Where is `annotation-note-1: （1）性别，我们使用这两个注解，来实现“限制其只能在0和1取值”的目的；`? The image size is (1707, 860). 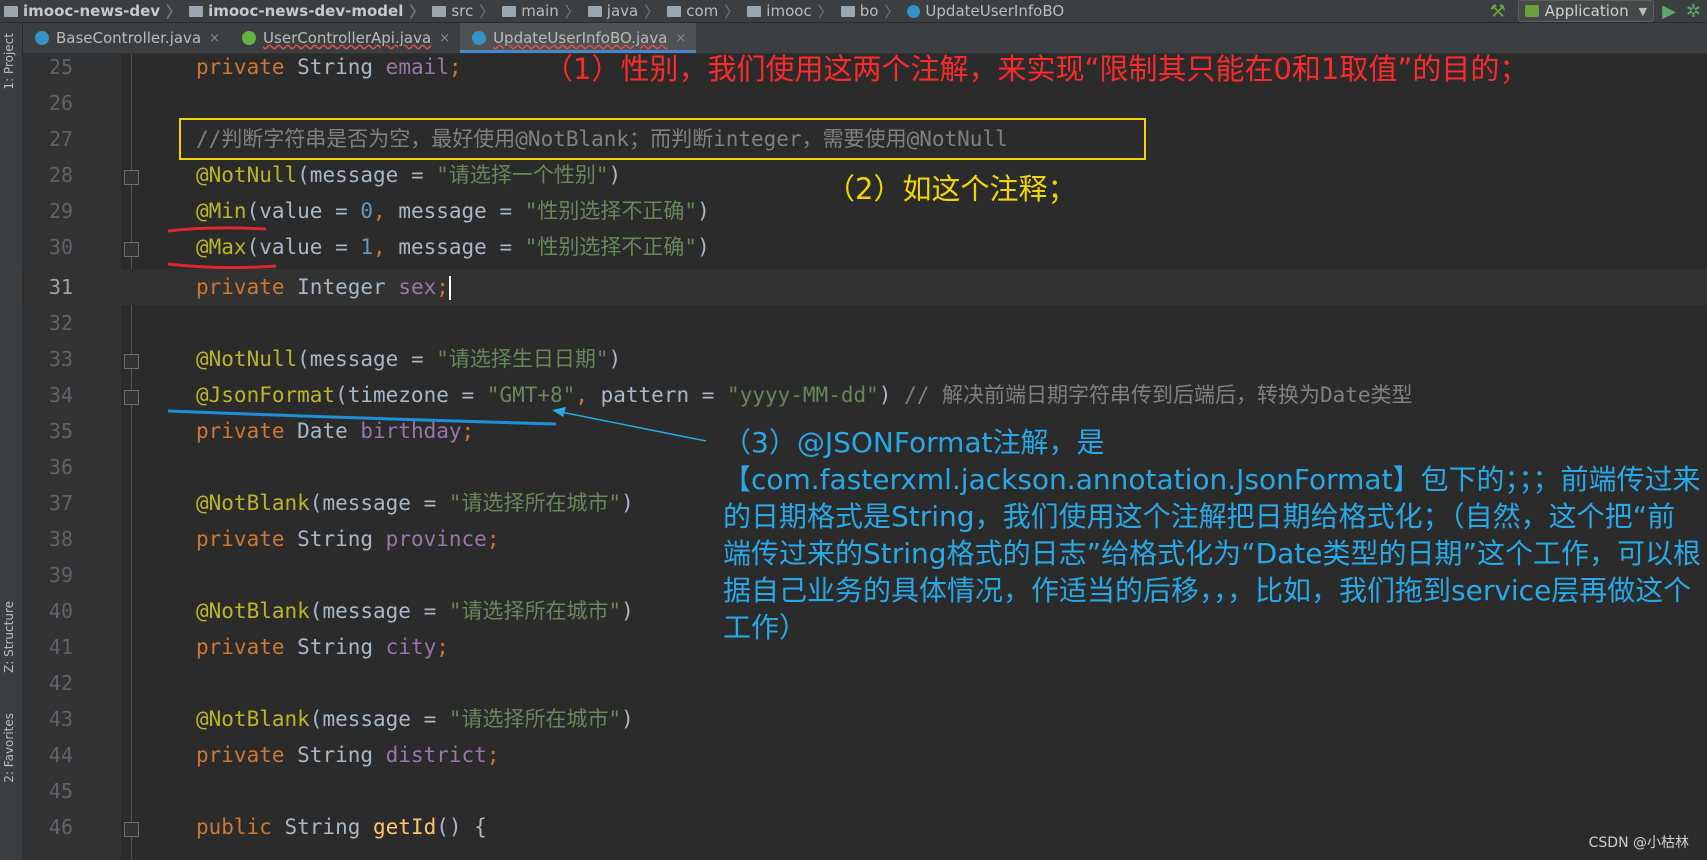 annotation-note-1: （1）性别，我们使用这两个注解，来实现“限制其只能在0和1取值”的目的； is located at coordinates (1036, 69).